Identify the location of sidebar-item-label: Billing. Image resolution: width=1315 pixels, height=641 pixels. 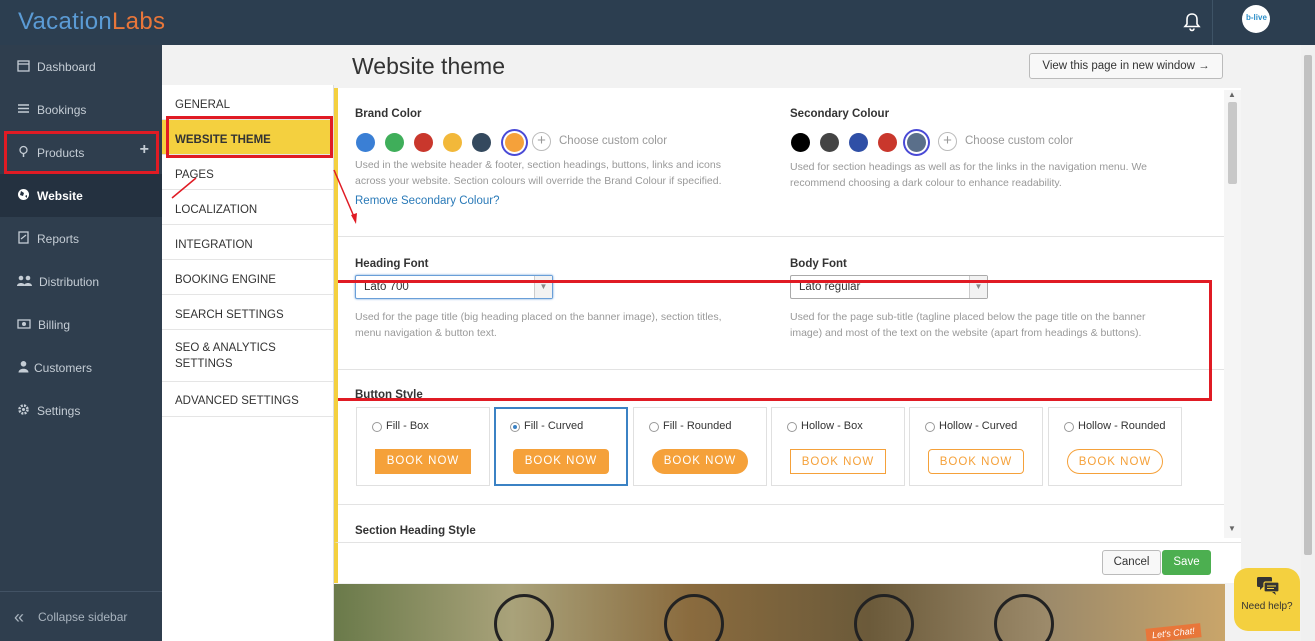
(54, 325).